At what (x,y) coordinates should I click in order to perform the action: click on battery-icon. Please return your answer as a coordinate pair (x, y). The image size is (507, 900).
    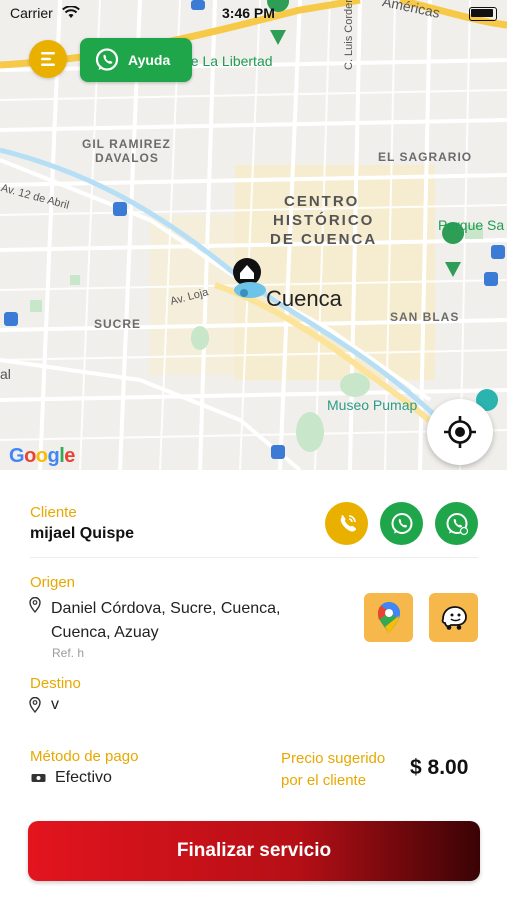
    Looking at the image, I should click on (483, 14).